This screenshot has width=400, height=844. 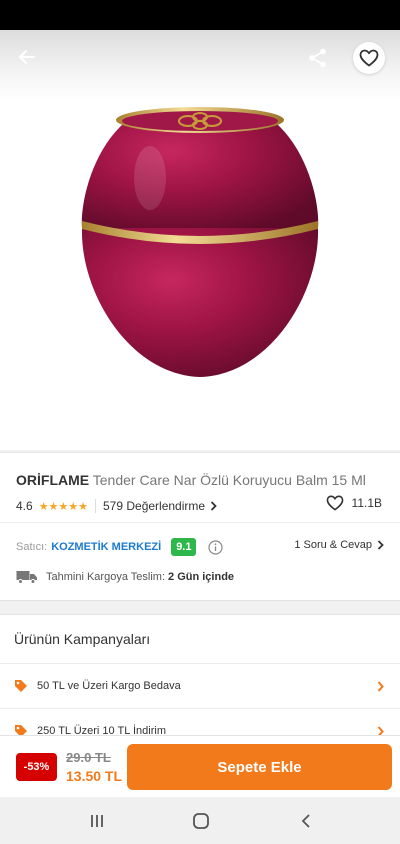 What do you see at coordinates (200, 522) in the screenshot?
I see `info-divider` at bounding box center [200, 522].